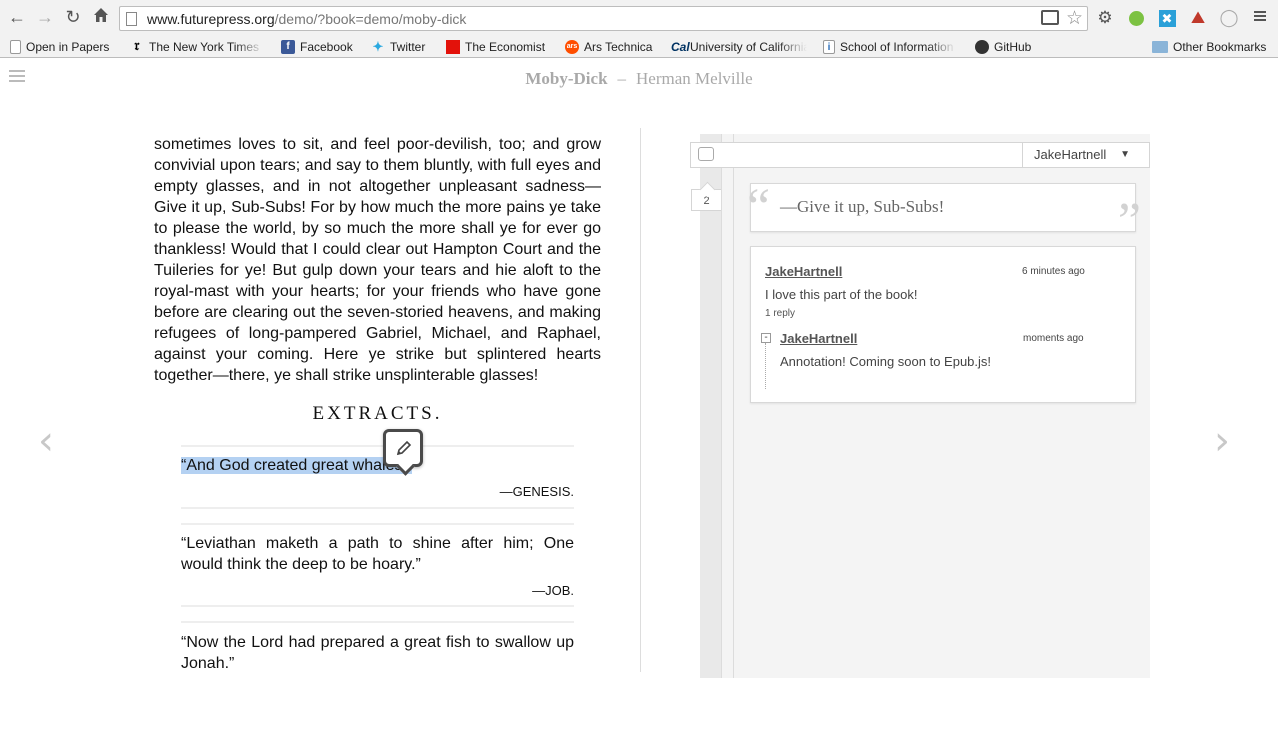 The height and width of the screenshot is (737, 1278). Describe the element at coordinates (706, 200) in the screenshot. I see `annotation-count-badge: 2` at that location.